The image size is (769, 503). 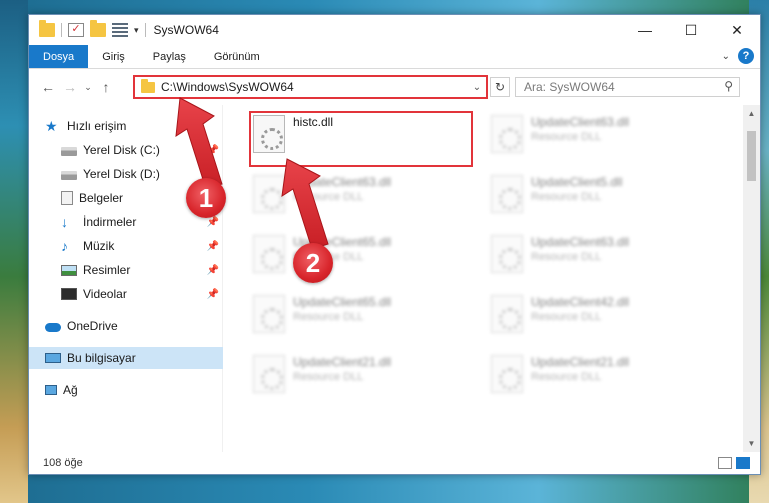 What do you see at coordinates (53, 358) in the screenshot?
I see `this-pc-icon` at bounding box center [53, 358].